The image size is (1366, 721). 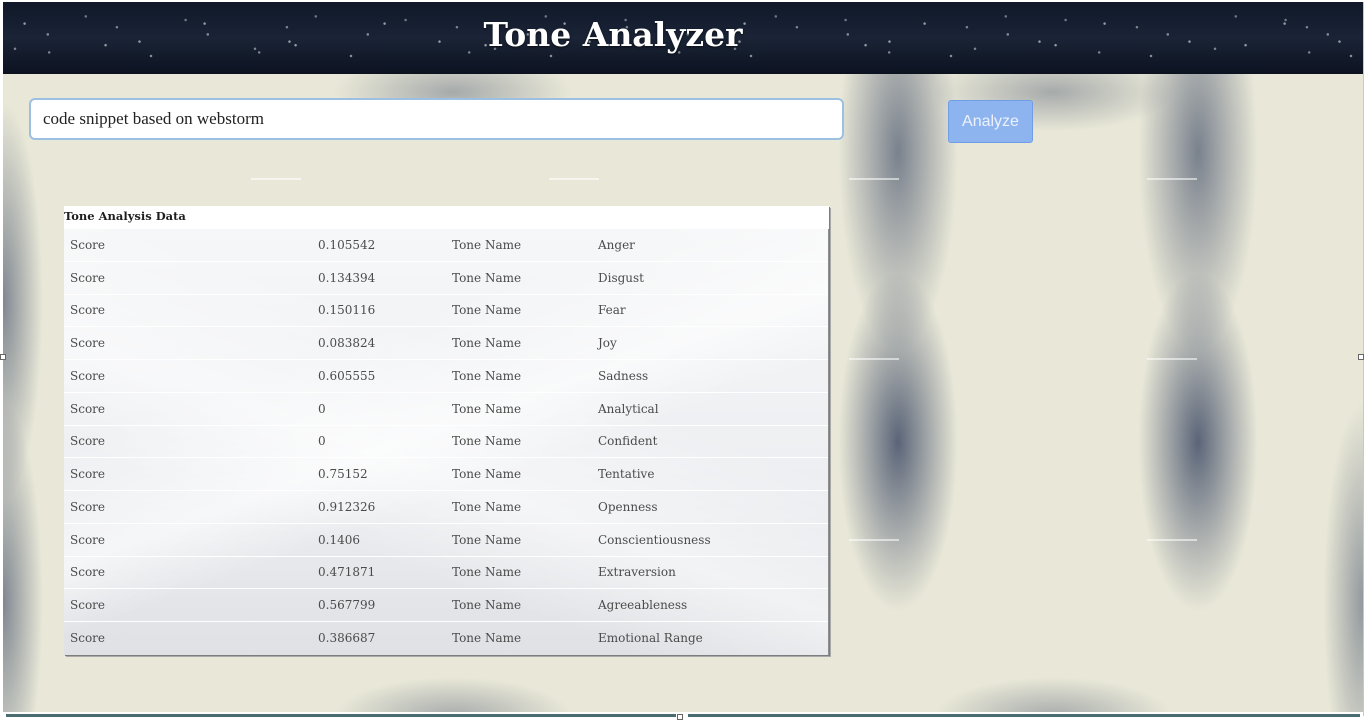 I want to click on table-row: Score 0.083824 Tone Name Joy, so click(x=446, y=343).